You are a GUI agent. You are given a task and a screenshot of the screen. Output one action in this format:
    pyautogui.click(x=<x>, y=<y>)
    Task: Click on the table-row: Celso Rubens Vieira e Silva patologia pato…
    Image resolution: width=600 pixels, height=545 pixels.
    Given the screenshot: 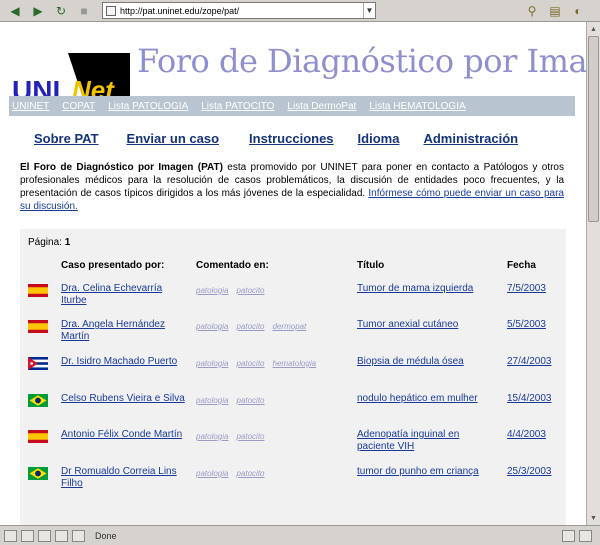 What is the action you would take?
    pyautogui.click(x=293, y=409)
    